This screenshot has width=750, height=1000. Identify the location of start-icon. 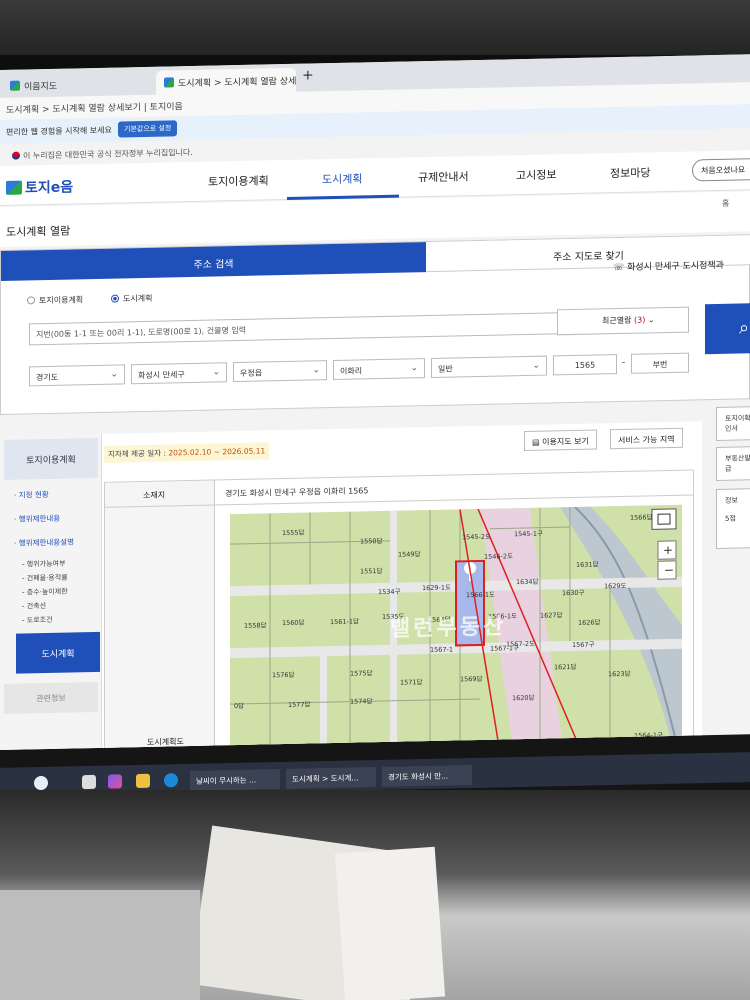
(41, 783).